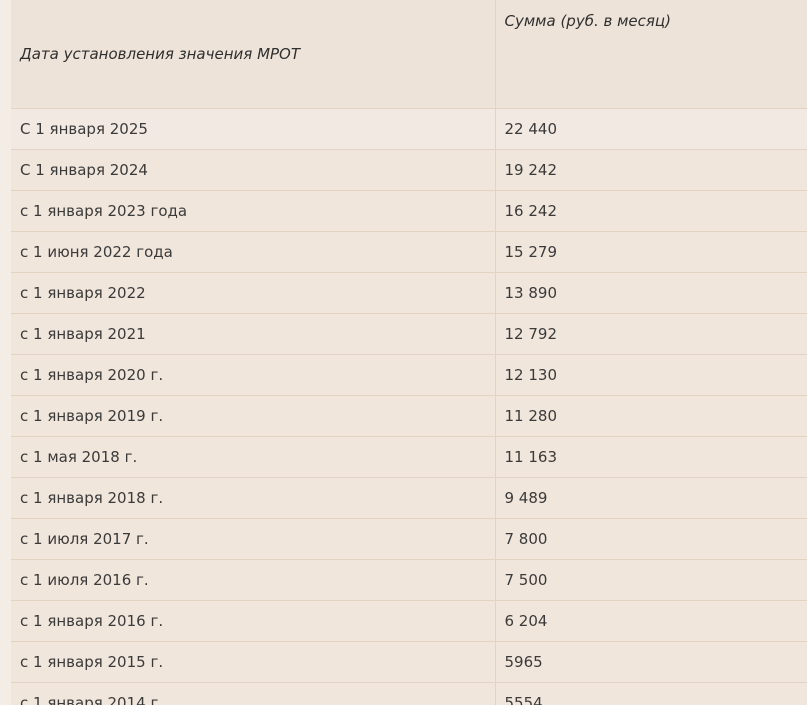  What do you see at coordinates (651, 416) in the screenshot?
I see `cell-amount: 11 280` at bounding box center [651, 416].